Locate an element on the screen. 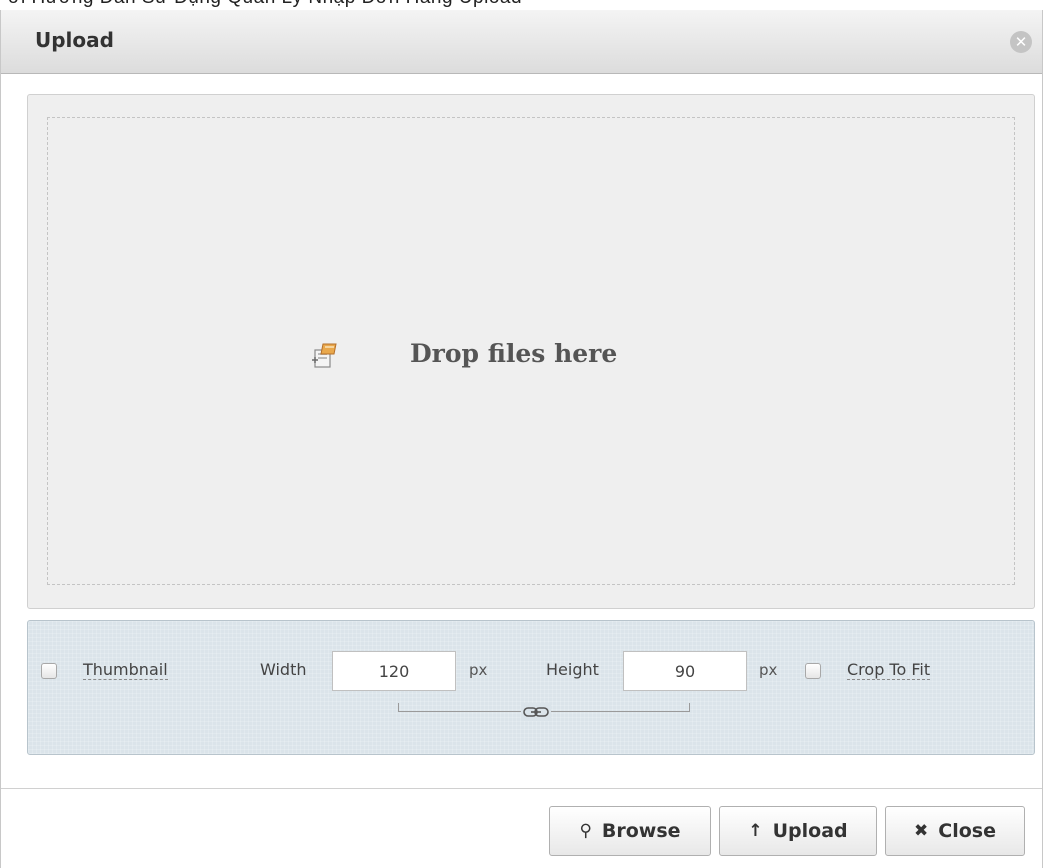 This screenshot has height=868, width=1043. upload-button: ↑ Upload is located at coordinates (798, 831).